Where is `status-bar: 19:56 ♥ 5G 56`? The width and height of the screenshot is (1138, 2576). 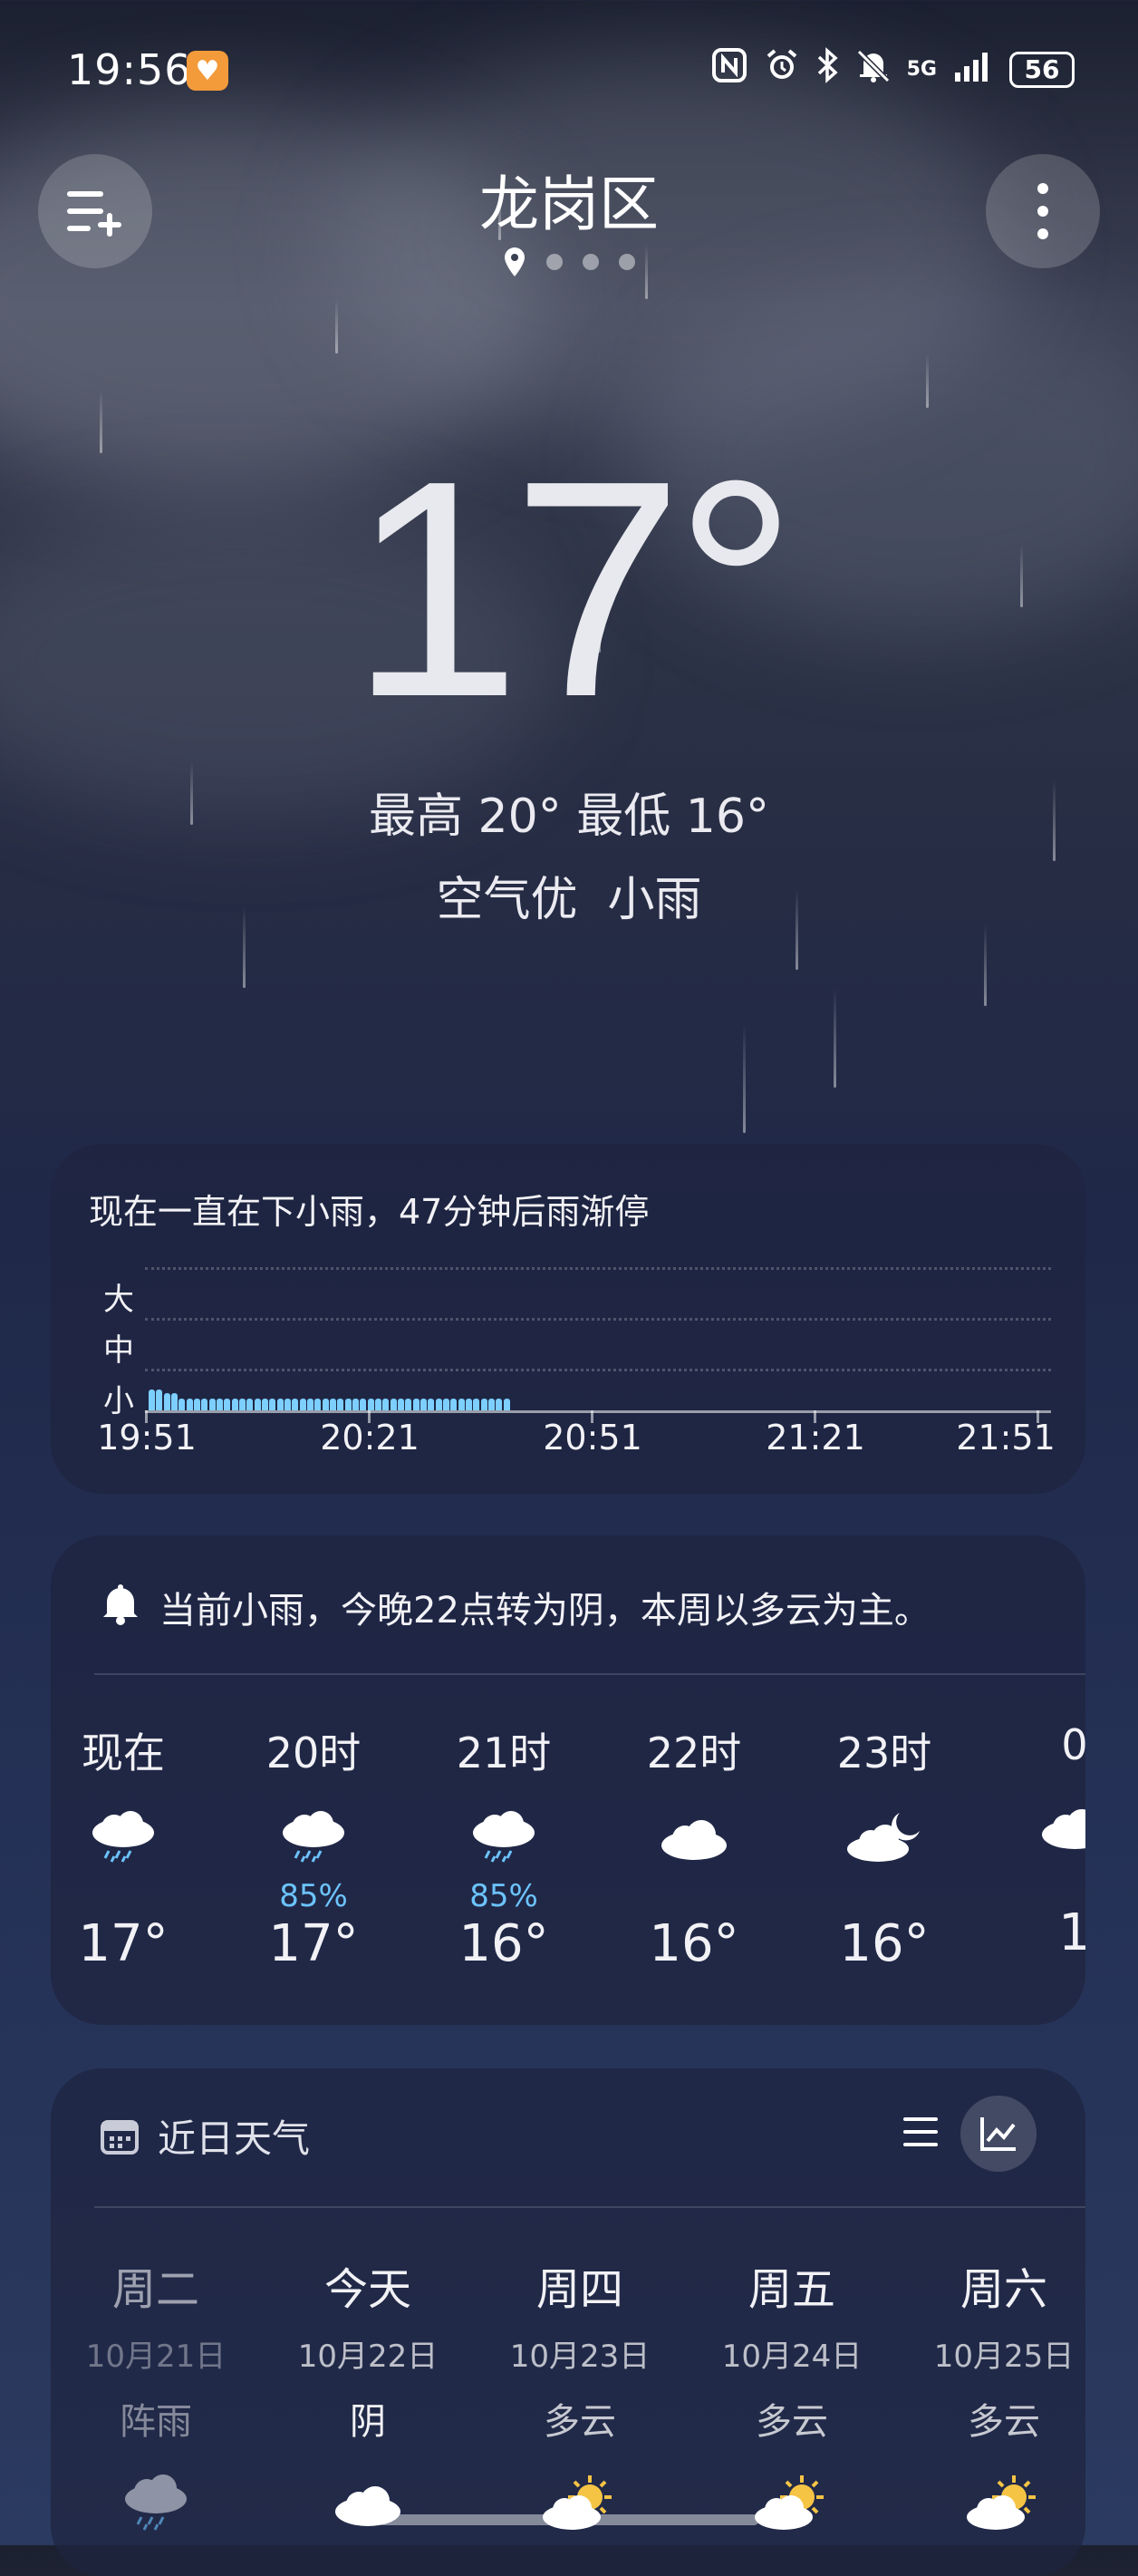 status-bar: 19:56 ♥ 5G 56 is located at coordinates (569, 63).